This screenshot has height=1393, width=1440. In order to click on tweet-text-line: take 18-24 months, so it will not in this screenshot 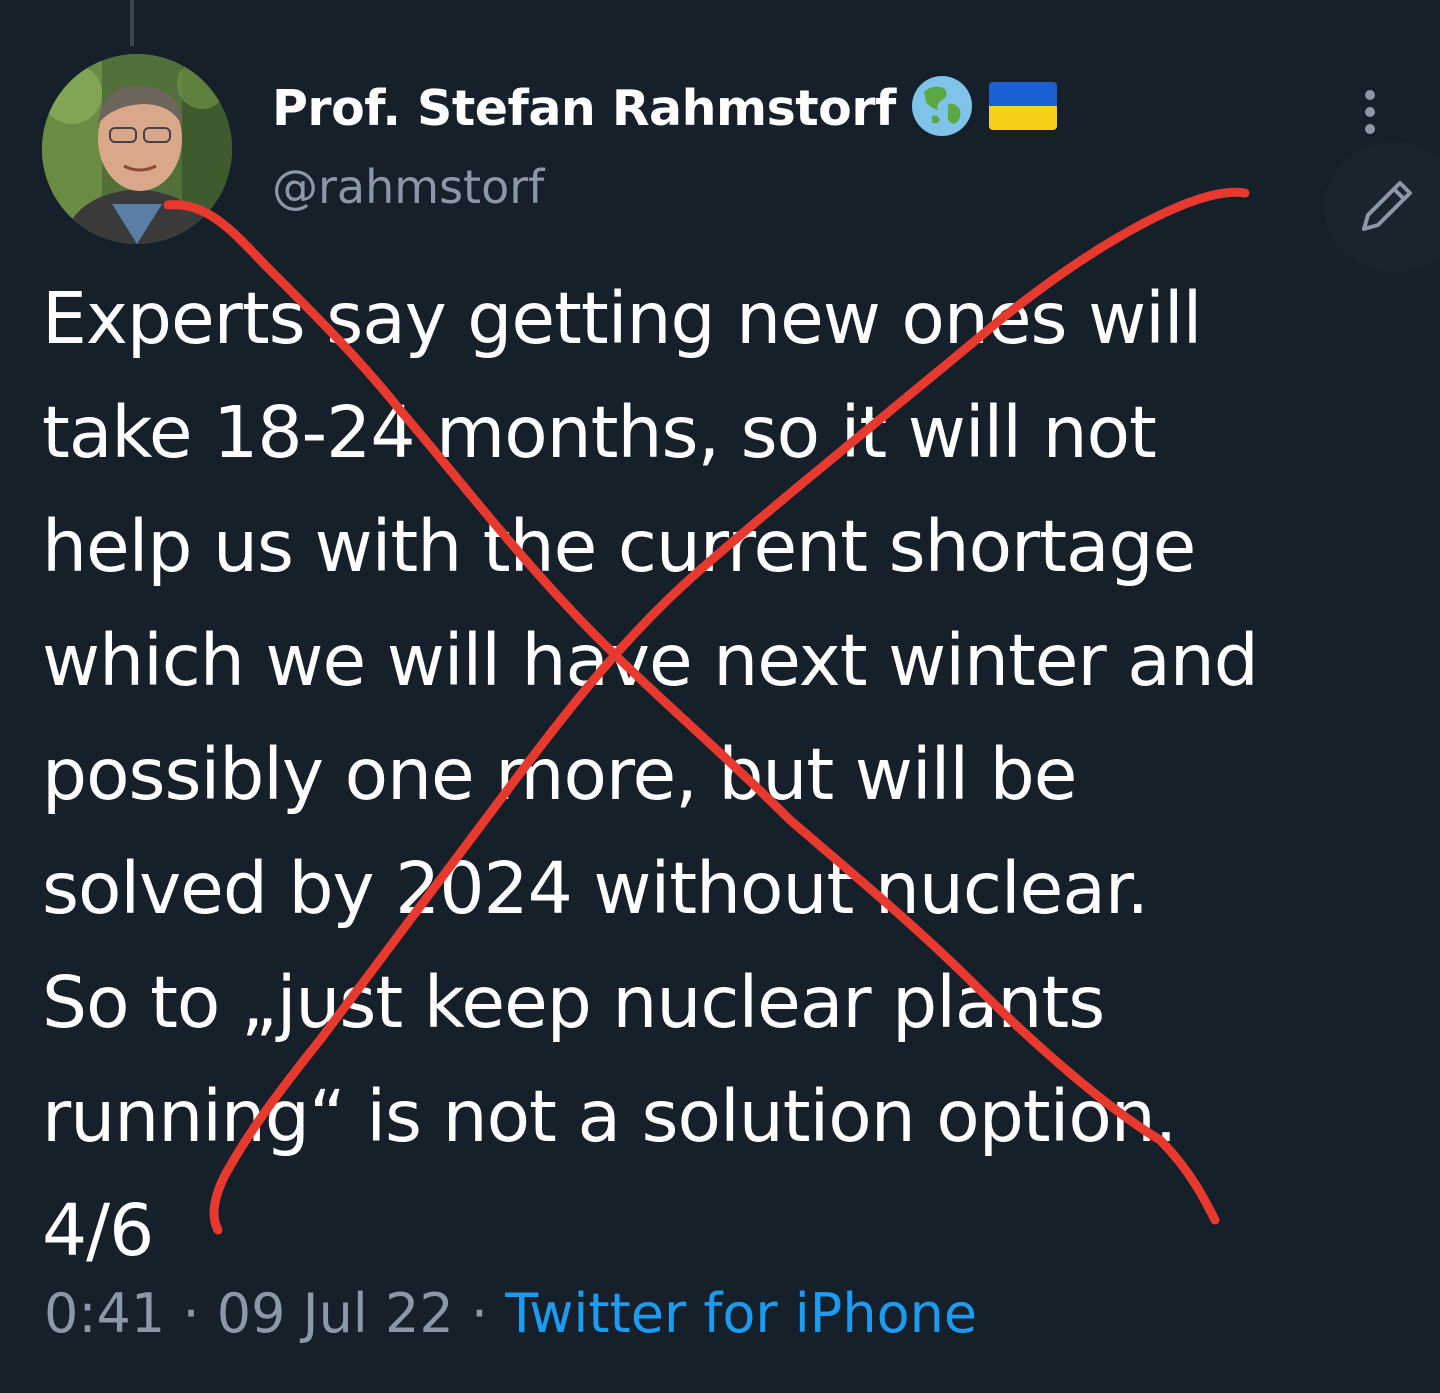, I will do `click(599, 432)`.